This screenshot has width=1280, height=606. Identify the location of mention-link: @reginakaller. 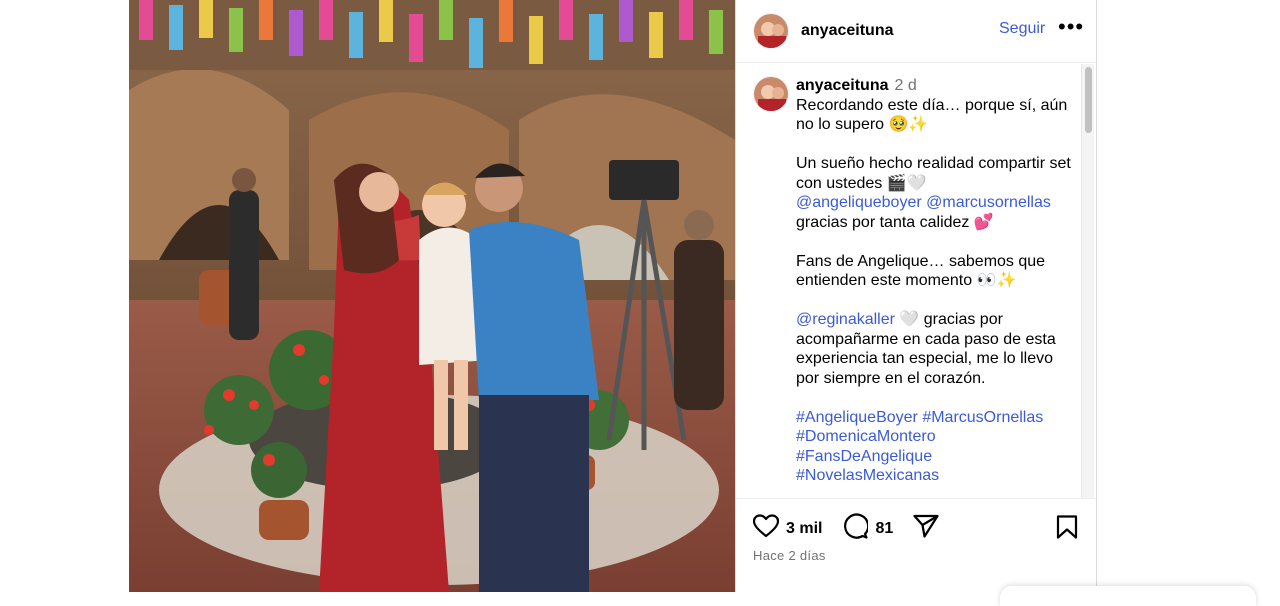
(845, 319).